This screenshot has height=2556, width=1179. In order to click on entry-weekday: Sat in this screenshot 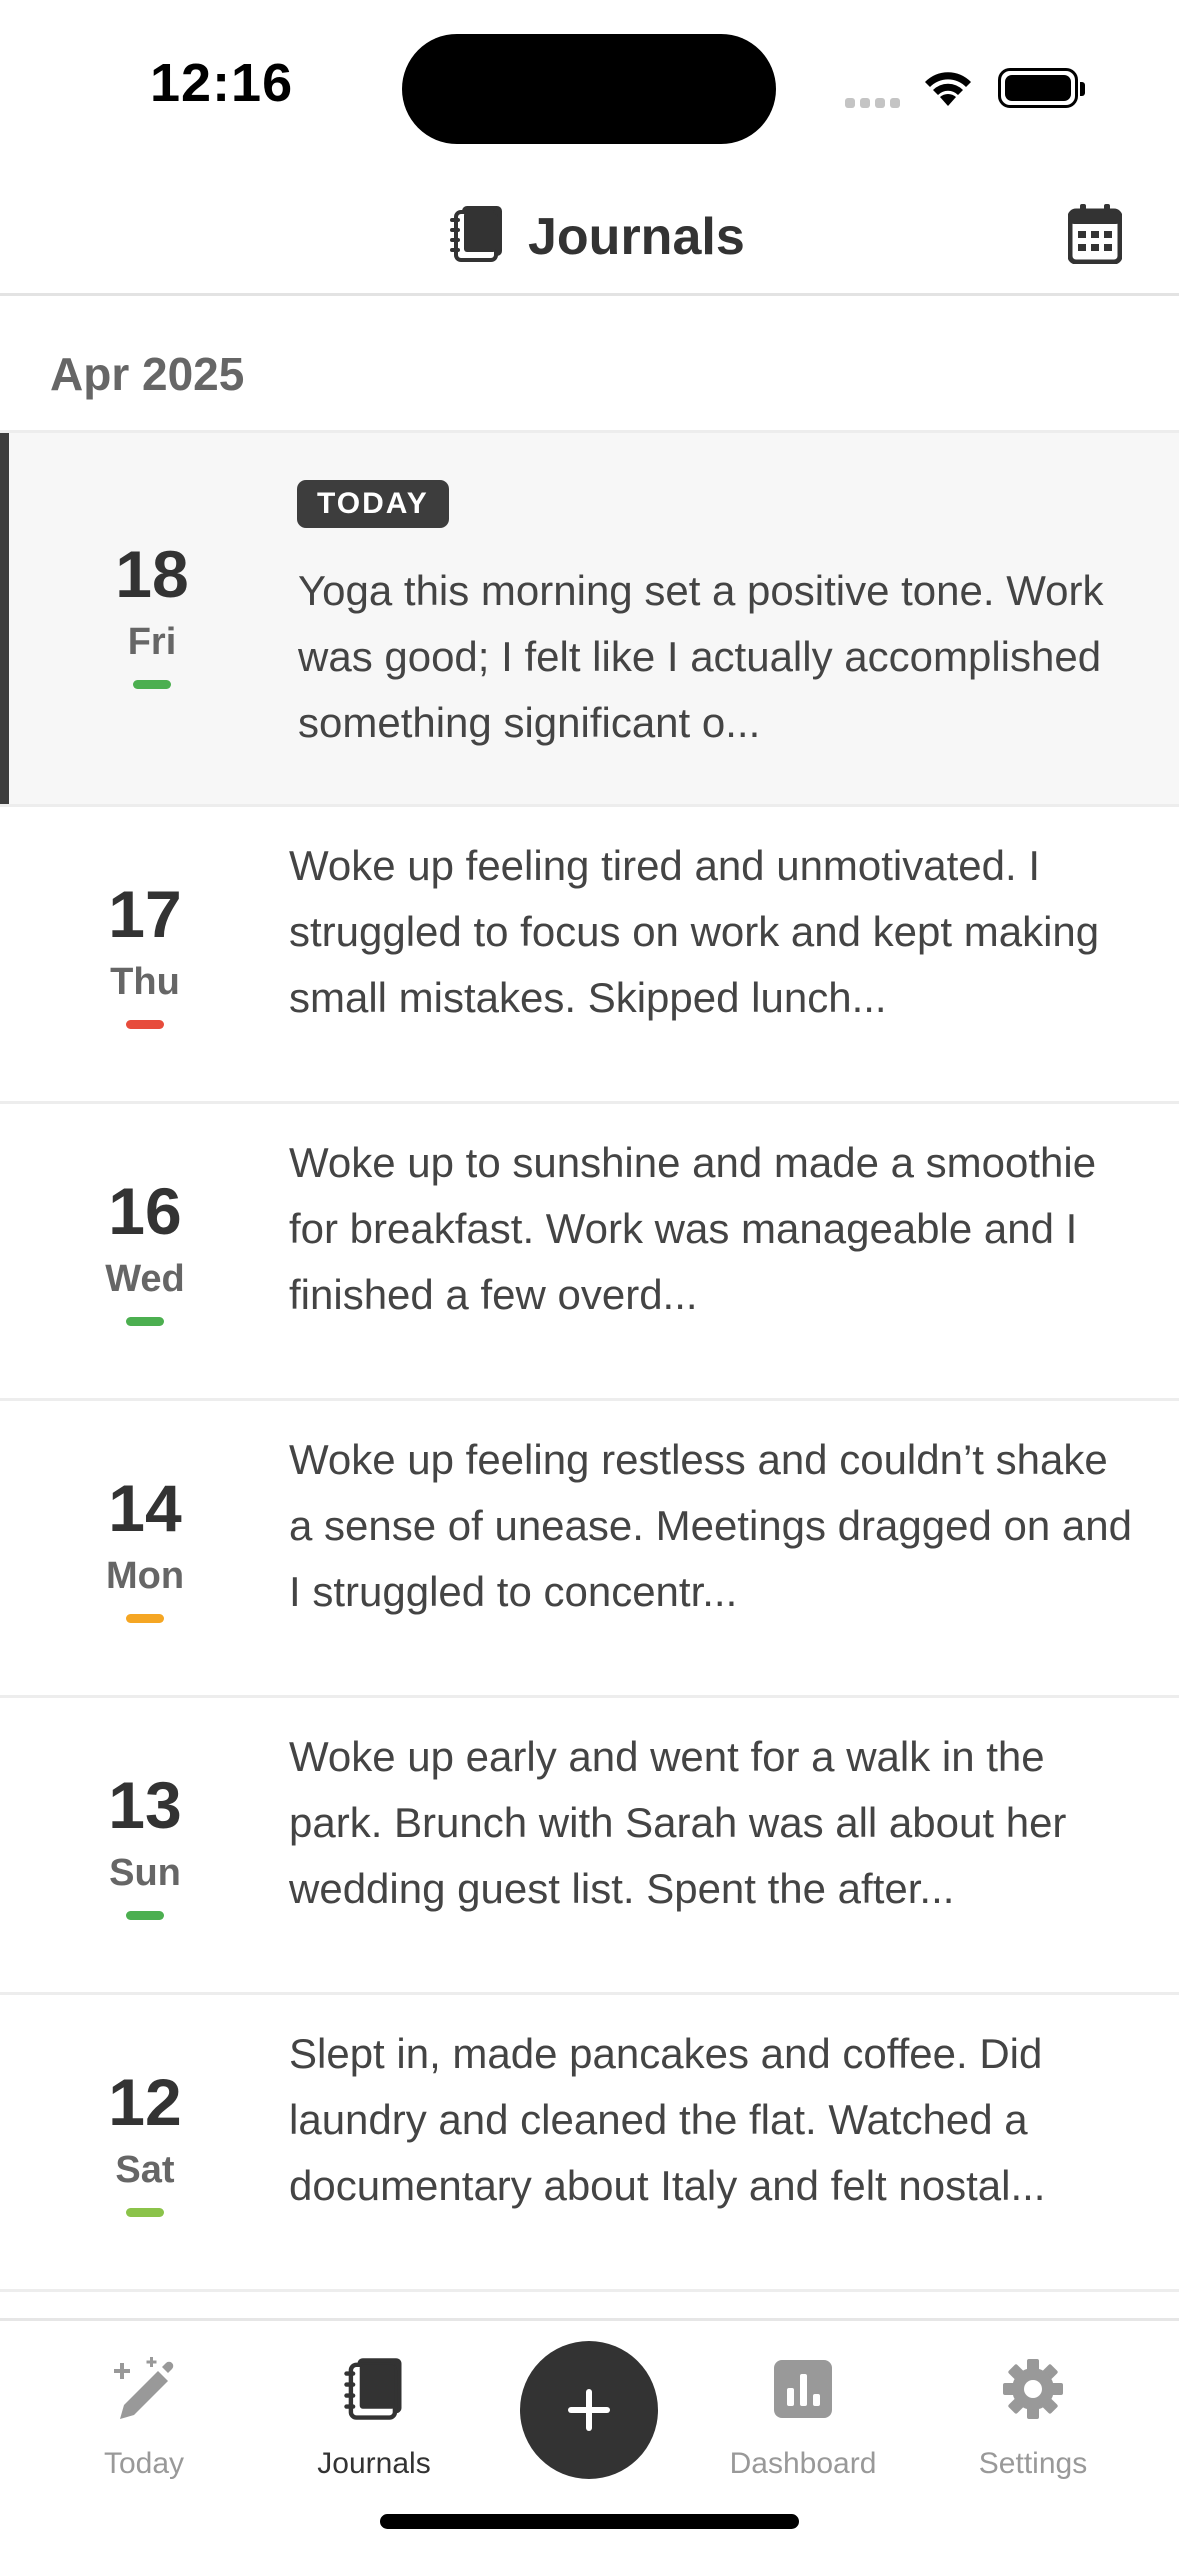, I will do `click(145, 2170)`.